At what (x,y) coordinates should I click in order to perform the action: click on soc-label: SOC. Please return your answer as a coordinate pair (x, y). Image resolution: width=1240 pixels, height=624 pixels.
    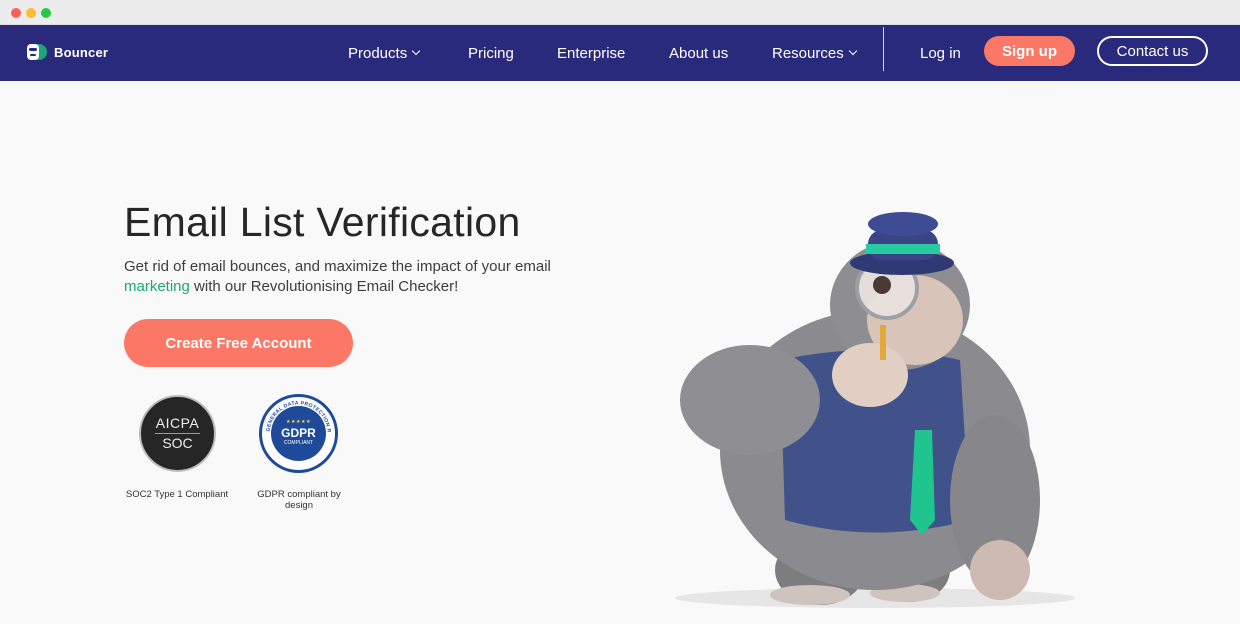
    Looking at the image, I should click on (177, 443).